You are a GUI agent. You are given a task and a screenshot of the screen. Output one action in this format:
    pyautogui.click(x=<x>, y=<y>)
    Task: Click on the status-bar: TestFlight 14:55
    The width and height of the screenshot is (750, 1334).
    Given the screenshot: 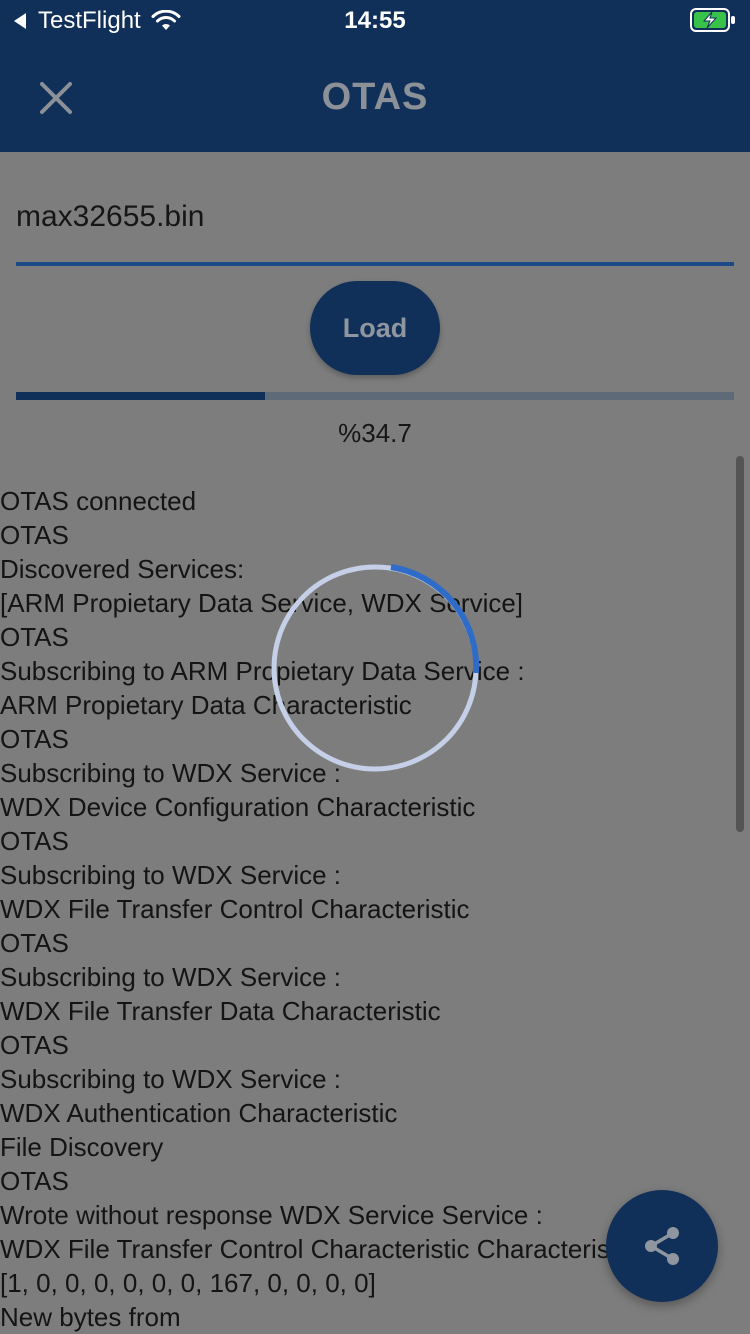 What is the action you would take?
    pyautogui.click(x=375, y=20)
    